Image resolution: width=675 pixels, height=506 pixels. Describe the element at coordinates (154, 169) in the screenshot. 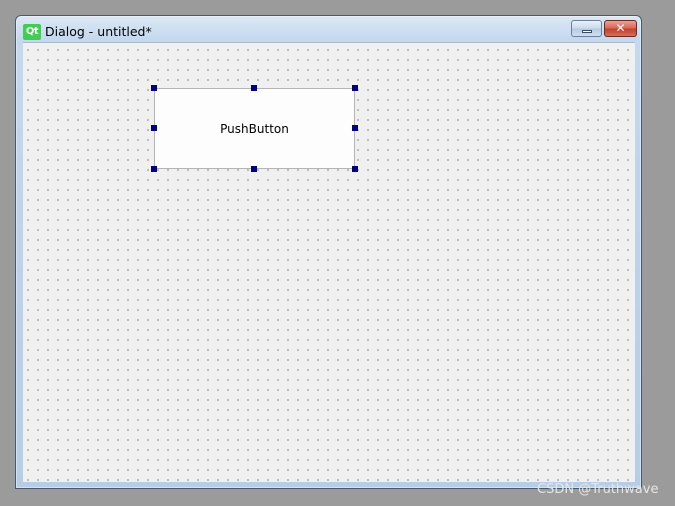

I see `resize-handle-bottom-left` at that location.